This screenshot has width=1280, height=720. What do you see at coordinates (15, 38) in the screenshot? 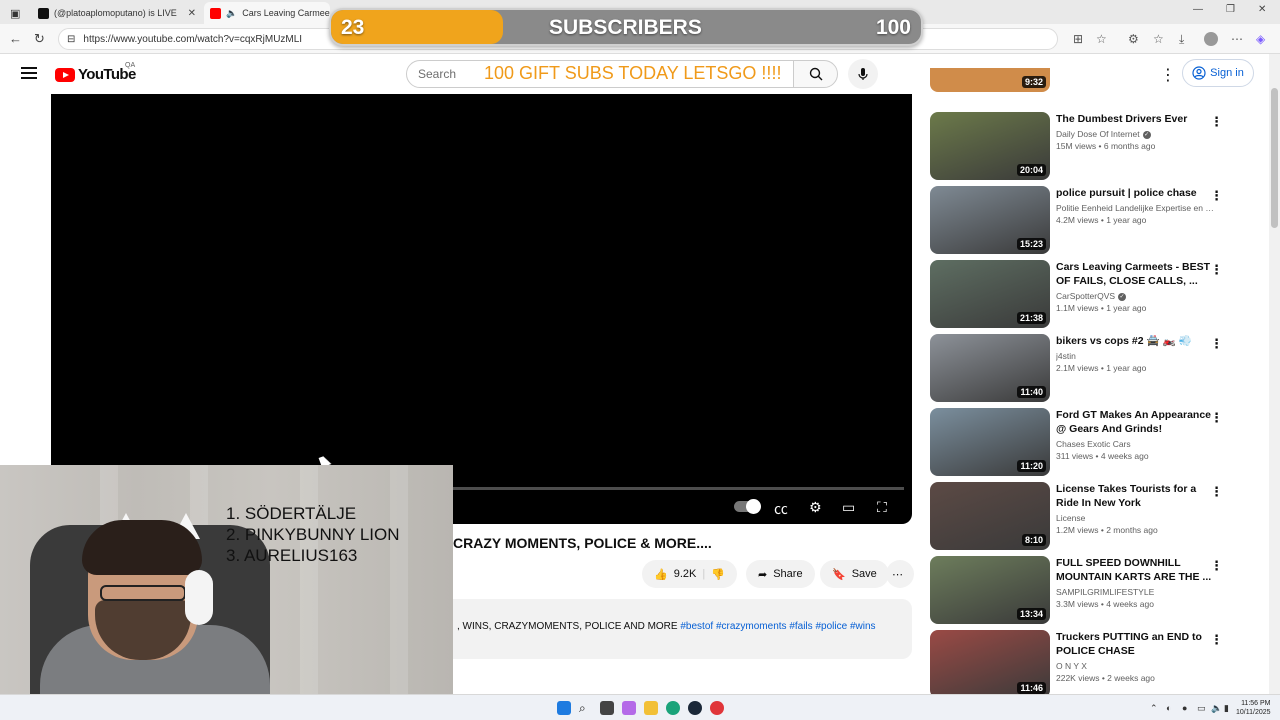
I see `back-icon: ←` at bounding box center [15, 38].